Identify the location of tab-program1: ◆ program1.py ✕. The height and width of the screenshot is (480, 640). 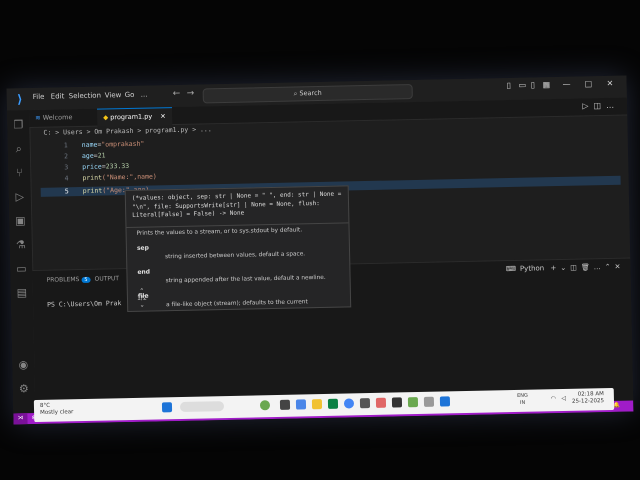
(134, 117).